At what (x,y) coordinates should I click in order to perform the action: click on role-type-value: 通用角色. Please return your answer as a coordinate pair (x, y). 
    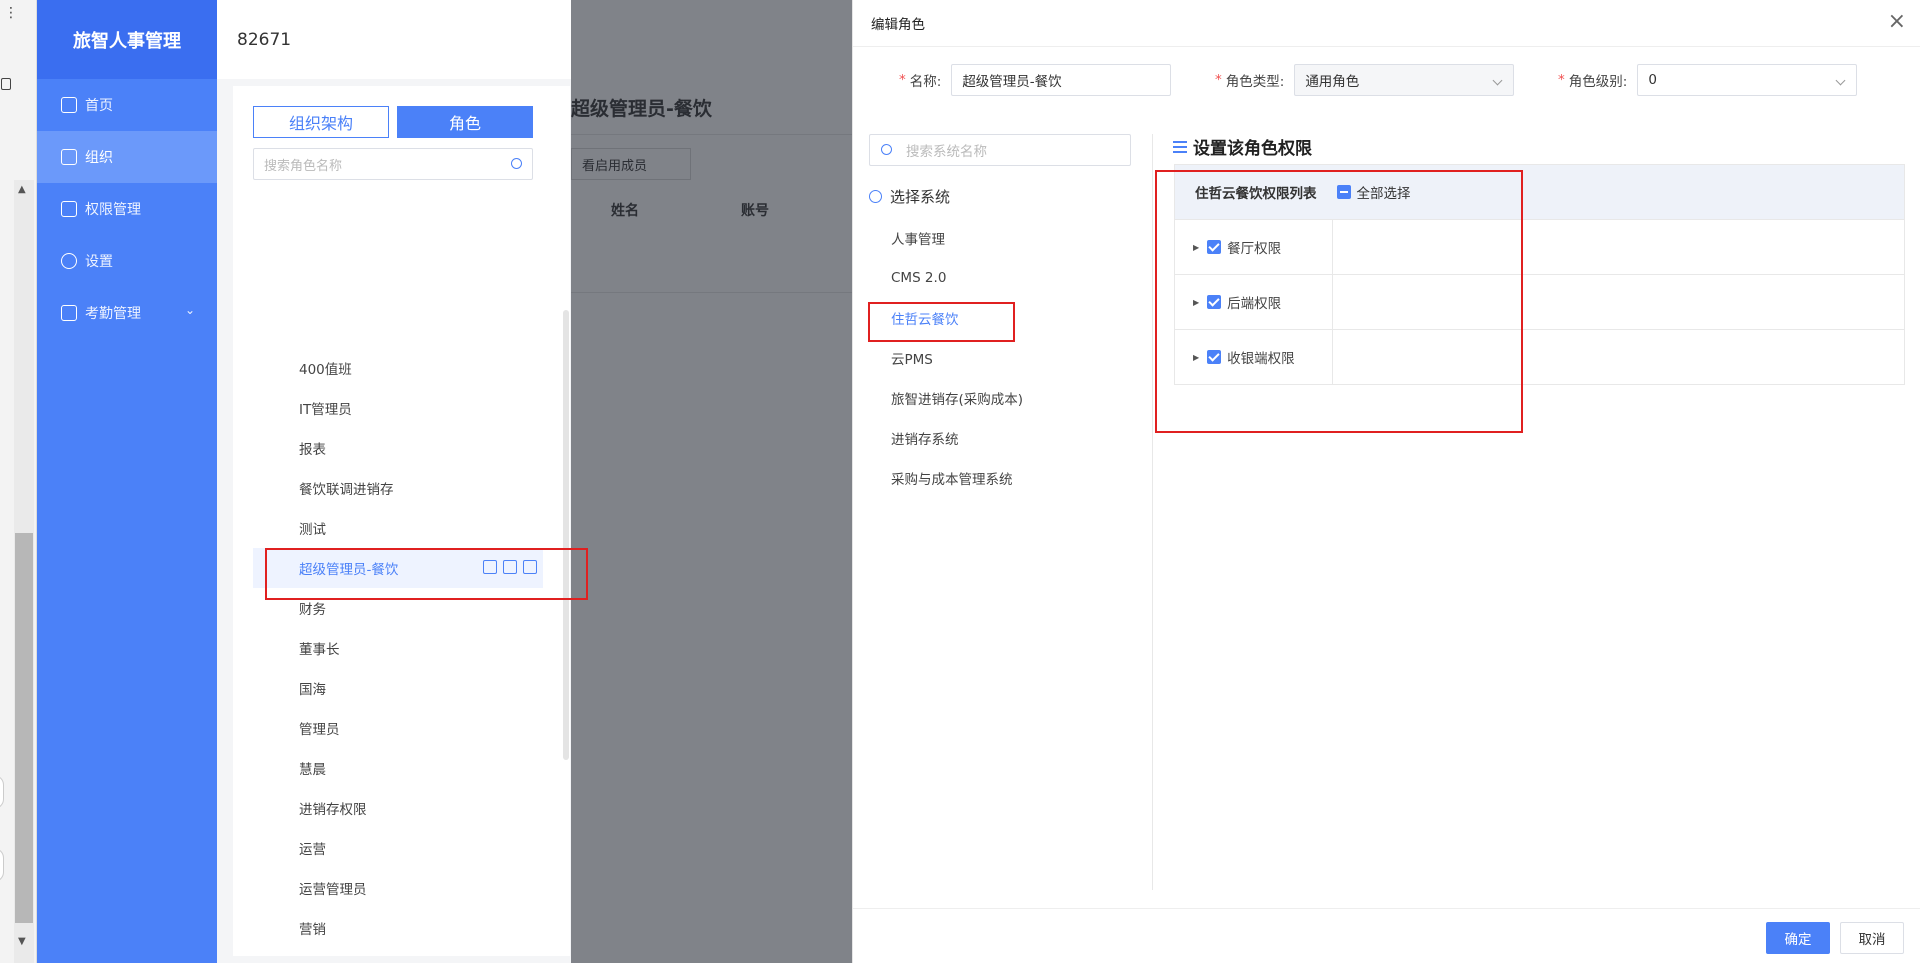
    Looking at the image, I should click on (1332, 82).